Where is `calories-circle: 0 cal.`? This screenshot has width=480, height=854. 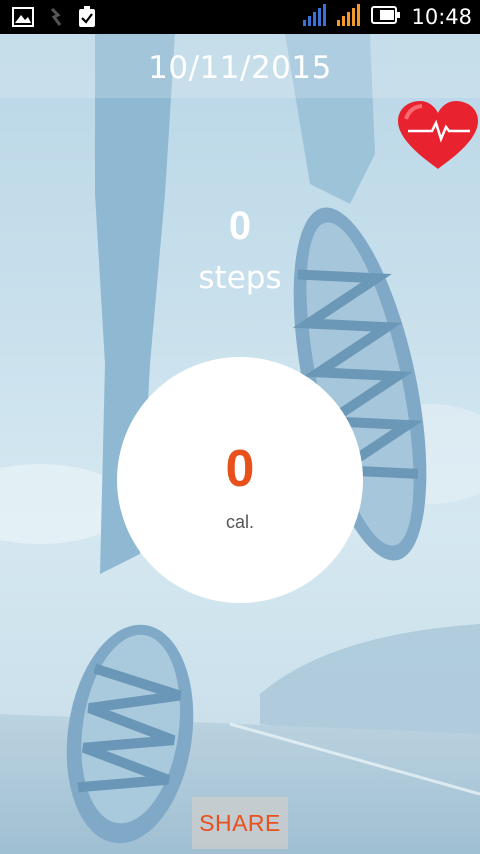
calories-circle: 0 cal. is located at coordinates (240, 480).